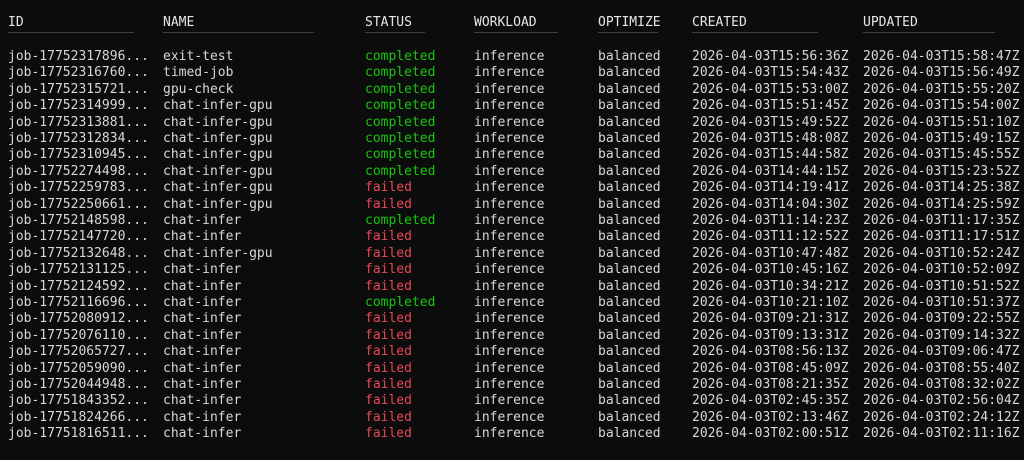 This screenshot has width=1024, height=460. What do you see at coordinates (941, 237) in the screenshot?
I see `cell-updated: 2026-04-03T11:17:51Z` at bounding box center [941, 237].